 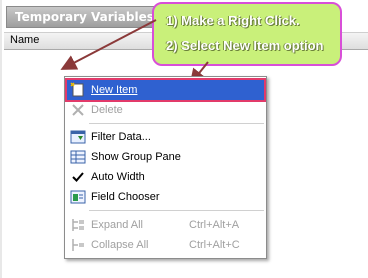 What do you see at coordinates (78, 245) in the screenshot?
I see `collapse-all-icon` at bounding box center [78, 245].